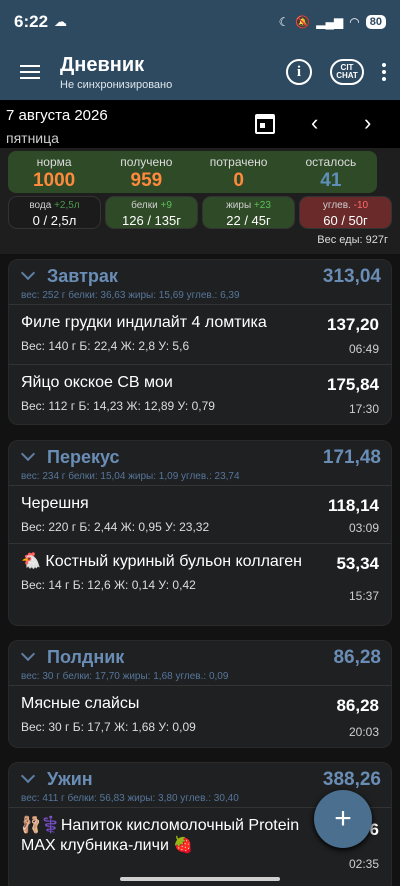 This screenshot has height=886, width=400. I want to click on food-kcal: 53,34, so click(357, 563).